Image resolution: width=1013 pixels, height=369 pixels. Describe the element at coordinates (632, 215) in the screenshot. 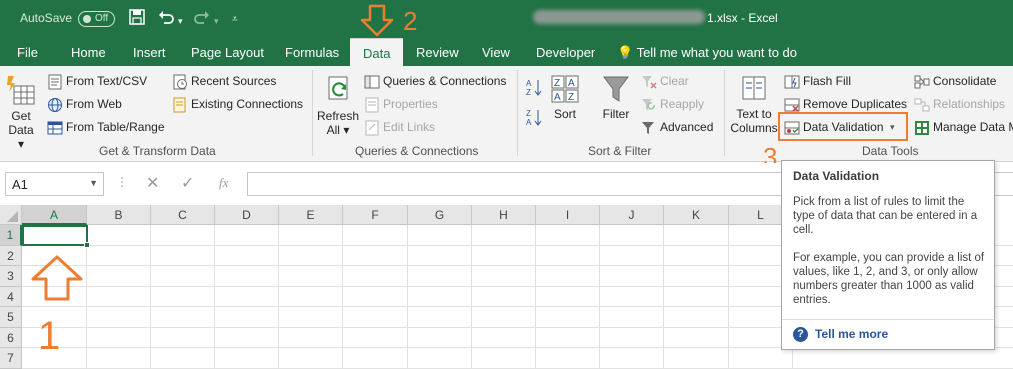

I see `column-header-j: J` at that location.